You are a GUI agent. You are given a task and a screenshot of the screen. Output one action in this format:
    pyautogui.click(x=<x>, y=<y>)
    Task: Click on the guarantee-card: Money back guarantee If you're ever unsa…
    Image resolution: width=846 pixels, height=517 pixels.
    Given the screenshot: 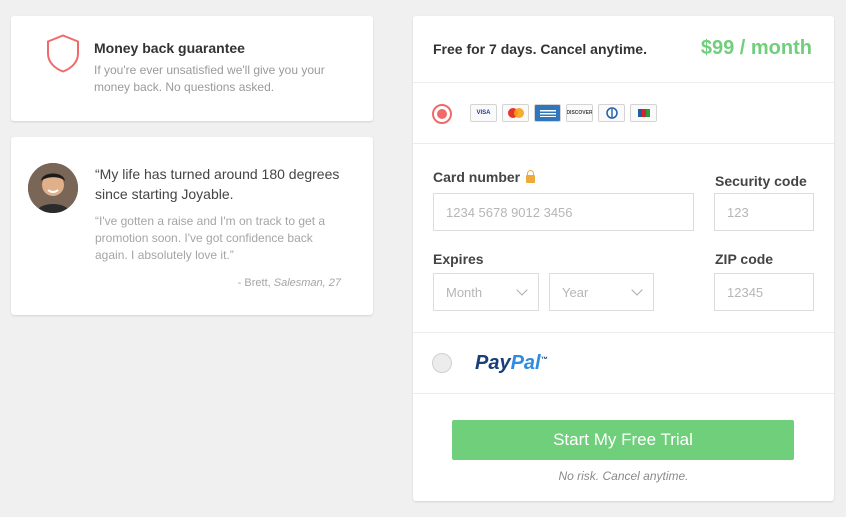 What is the action you would take?
    pyautogui.click(x=192, y=68)
    